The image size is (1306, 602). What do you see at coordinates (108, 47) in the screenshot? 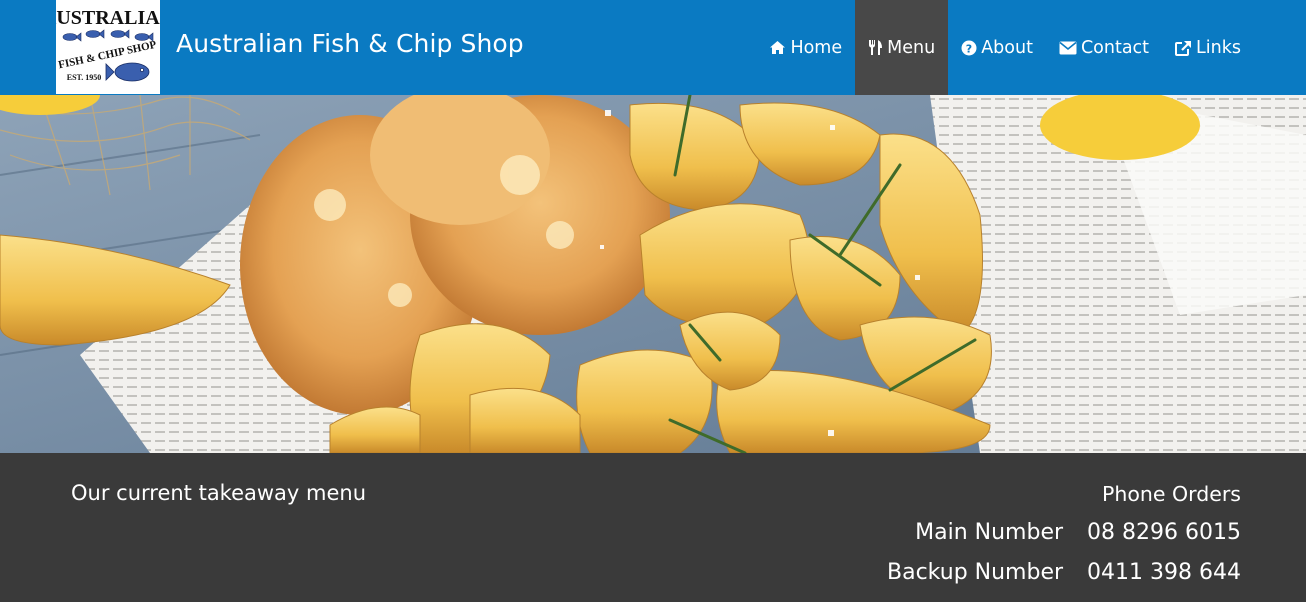
I see `shop-logo: AUSTRALIAN FISH & CHIP SHOP EST. 1950` at bounding box center [108, 47].